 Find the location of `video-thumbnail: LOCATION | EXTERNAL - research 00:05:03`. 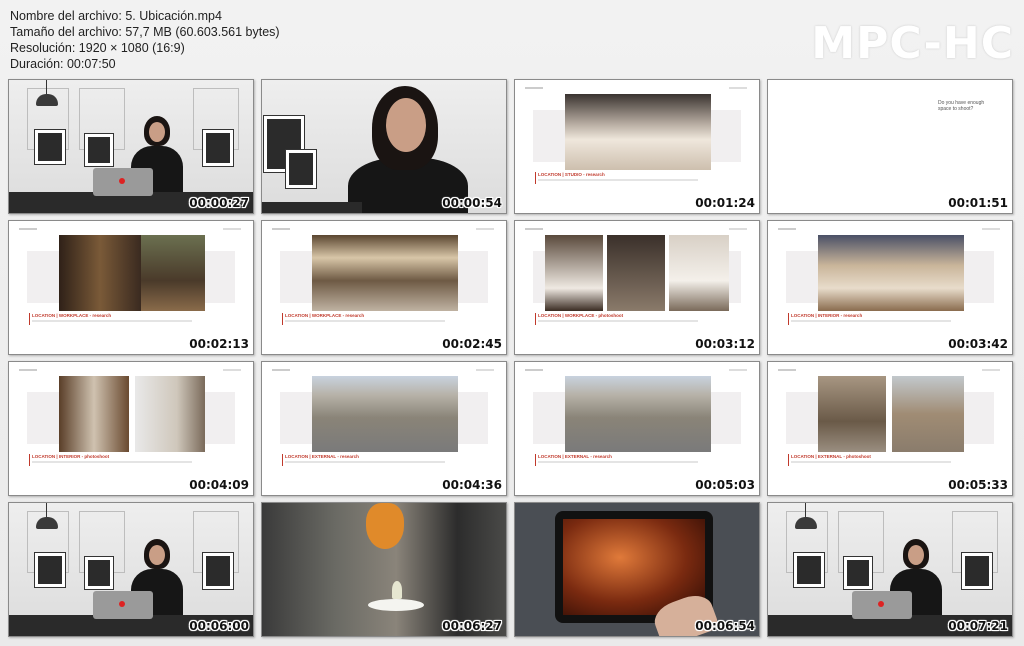

video-thumbnail: LOCATION | EXTERNAL - research 00:05:03 is located at coordinates (637, 428).